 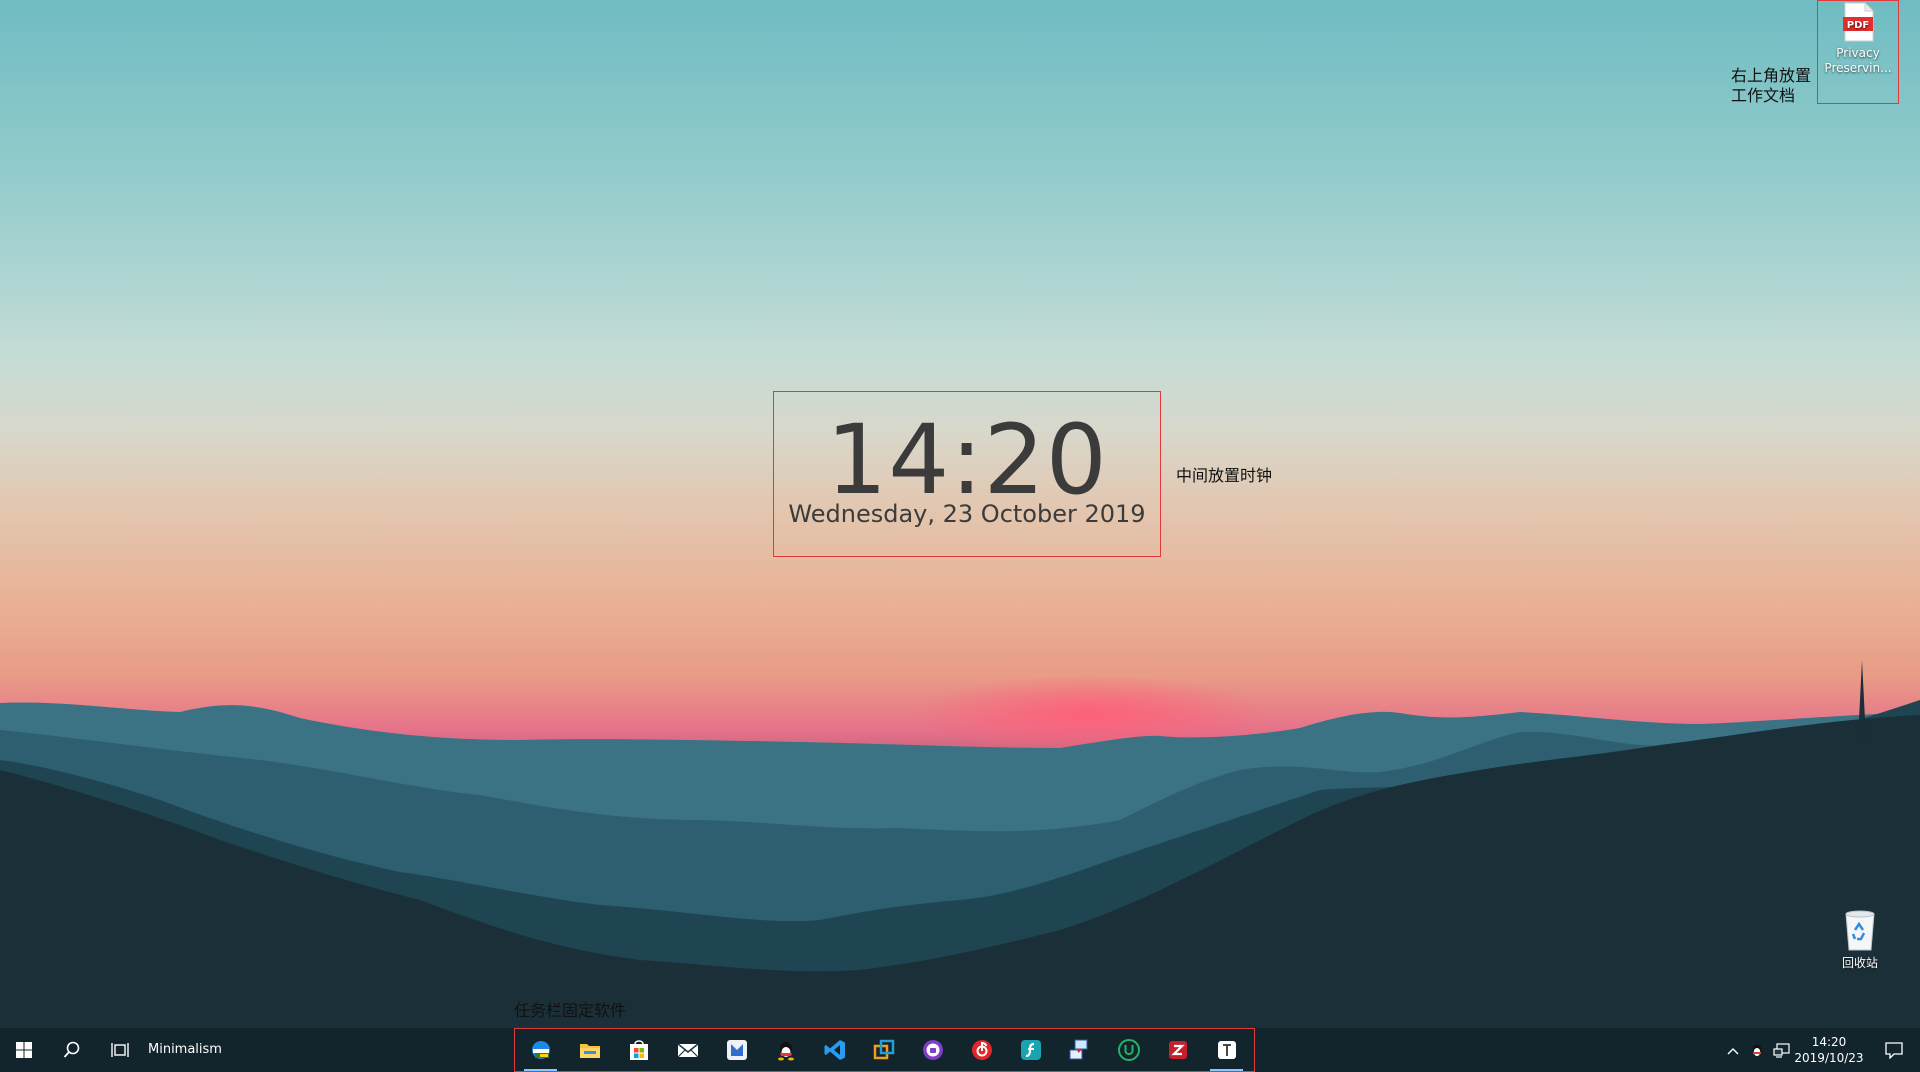 What do you see at coordinates (1224, 475) in the screenshot?
I see `clock-note: 中间放置时钟` at bounding box center [1224, 475].